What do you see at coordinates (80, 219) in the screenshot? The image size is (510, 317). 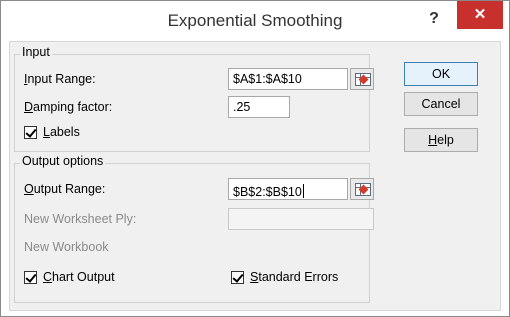 I see `new-worksheet-ply-label: New Worksheet Ply:` at bounding box center [80, 219].